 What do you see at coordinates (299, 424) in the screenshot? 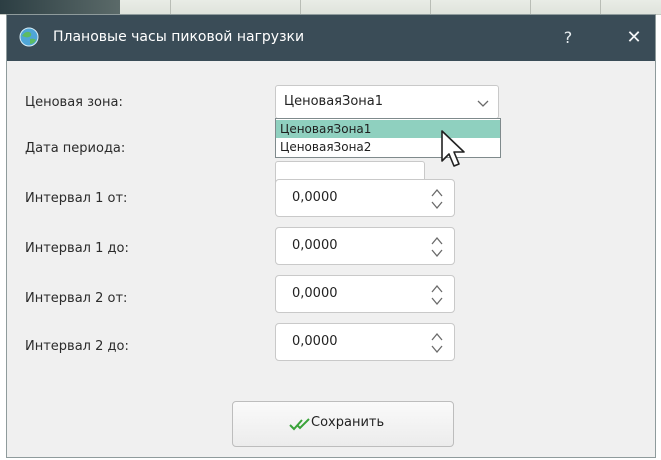
I see `double-check-icon` at bounding box center [299, 424].